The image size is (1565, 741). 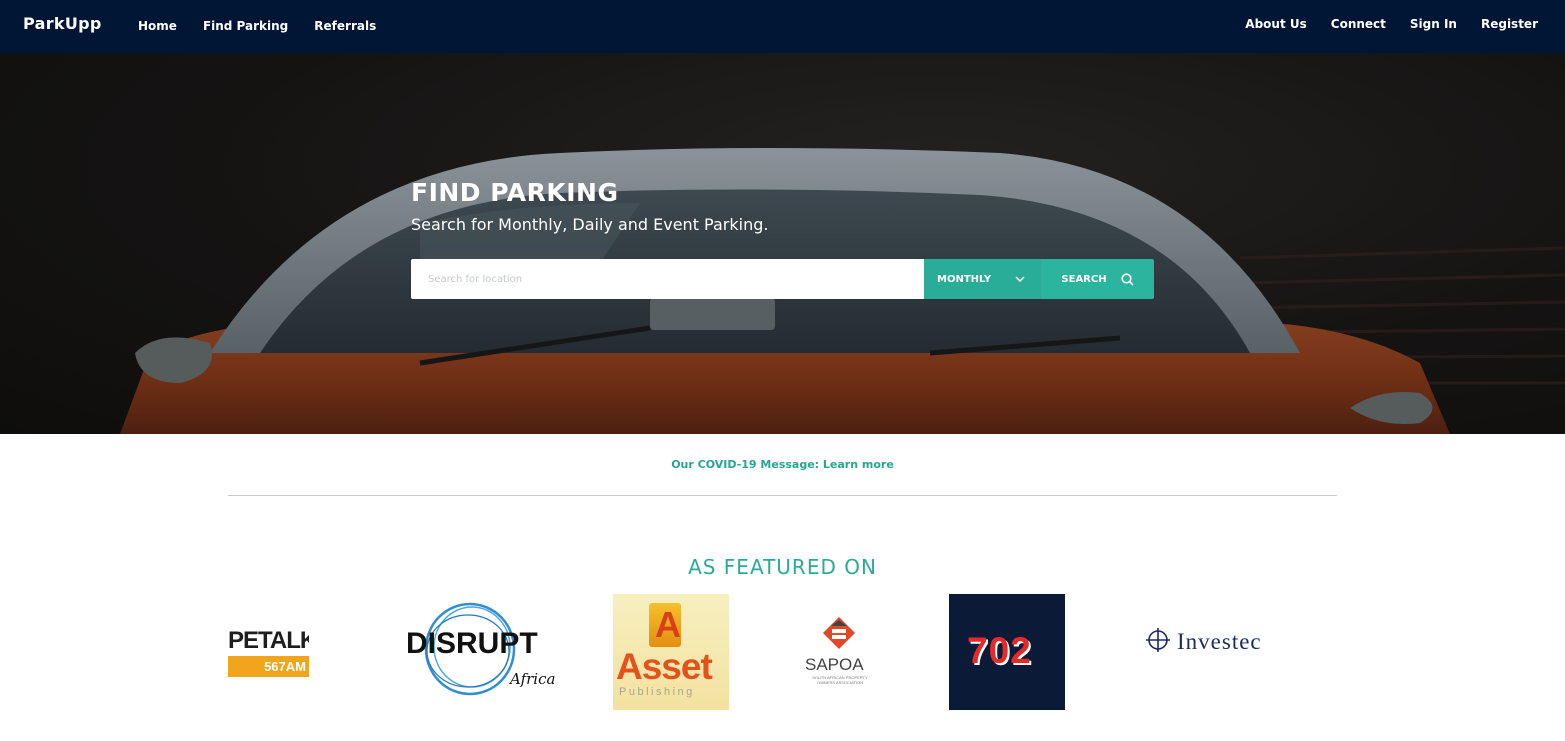 I want to click on nav-right-links: About Us Connect Sign In Register, so click(x=1391, y=24).